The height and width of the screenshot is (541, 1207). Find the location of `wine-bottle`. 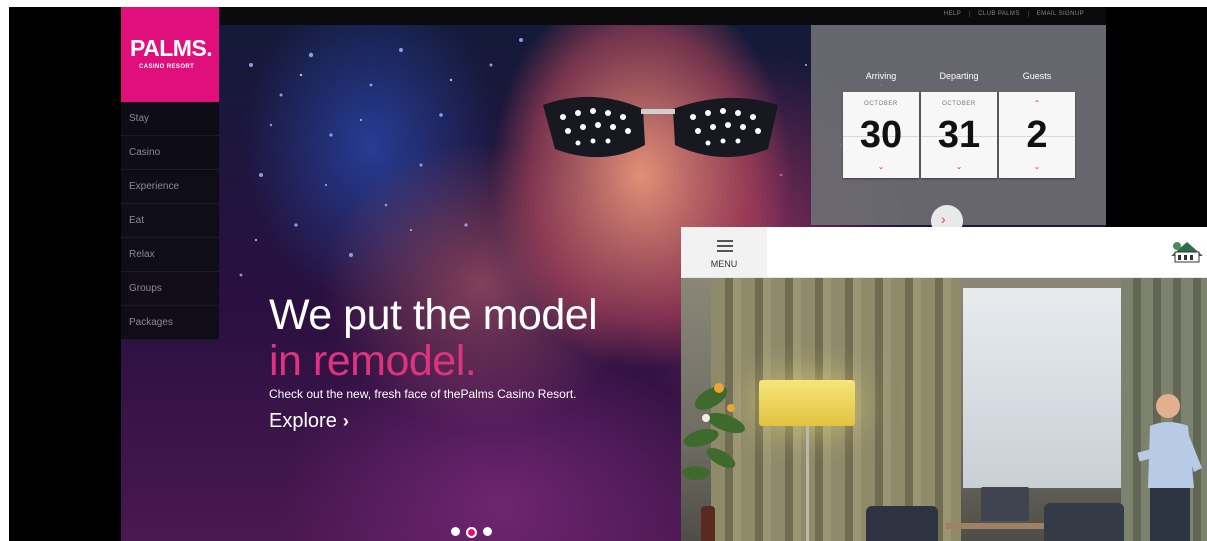

wine-bottle is located at coordinates (708, 523).